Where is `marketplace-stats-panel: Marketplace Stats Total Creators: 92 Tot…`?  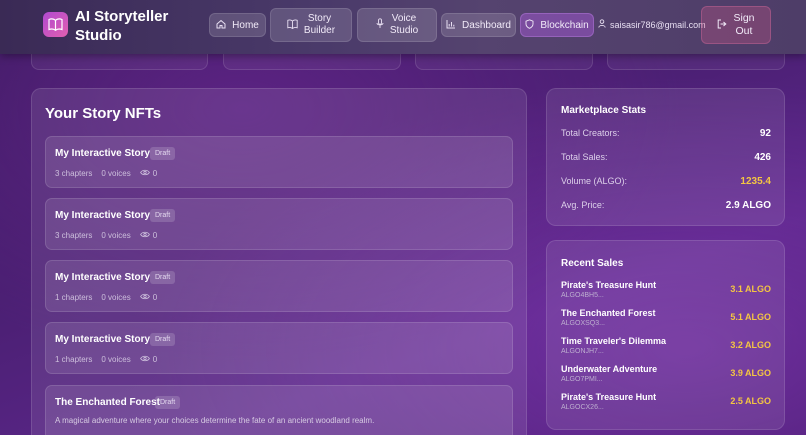
marketplace-stats-panel: Marketplace Stats Total Creators: 92 Tot… is located at coordinates (665, 157).